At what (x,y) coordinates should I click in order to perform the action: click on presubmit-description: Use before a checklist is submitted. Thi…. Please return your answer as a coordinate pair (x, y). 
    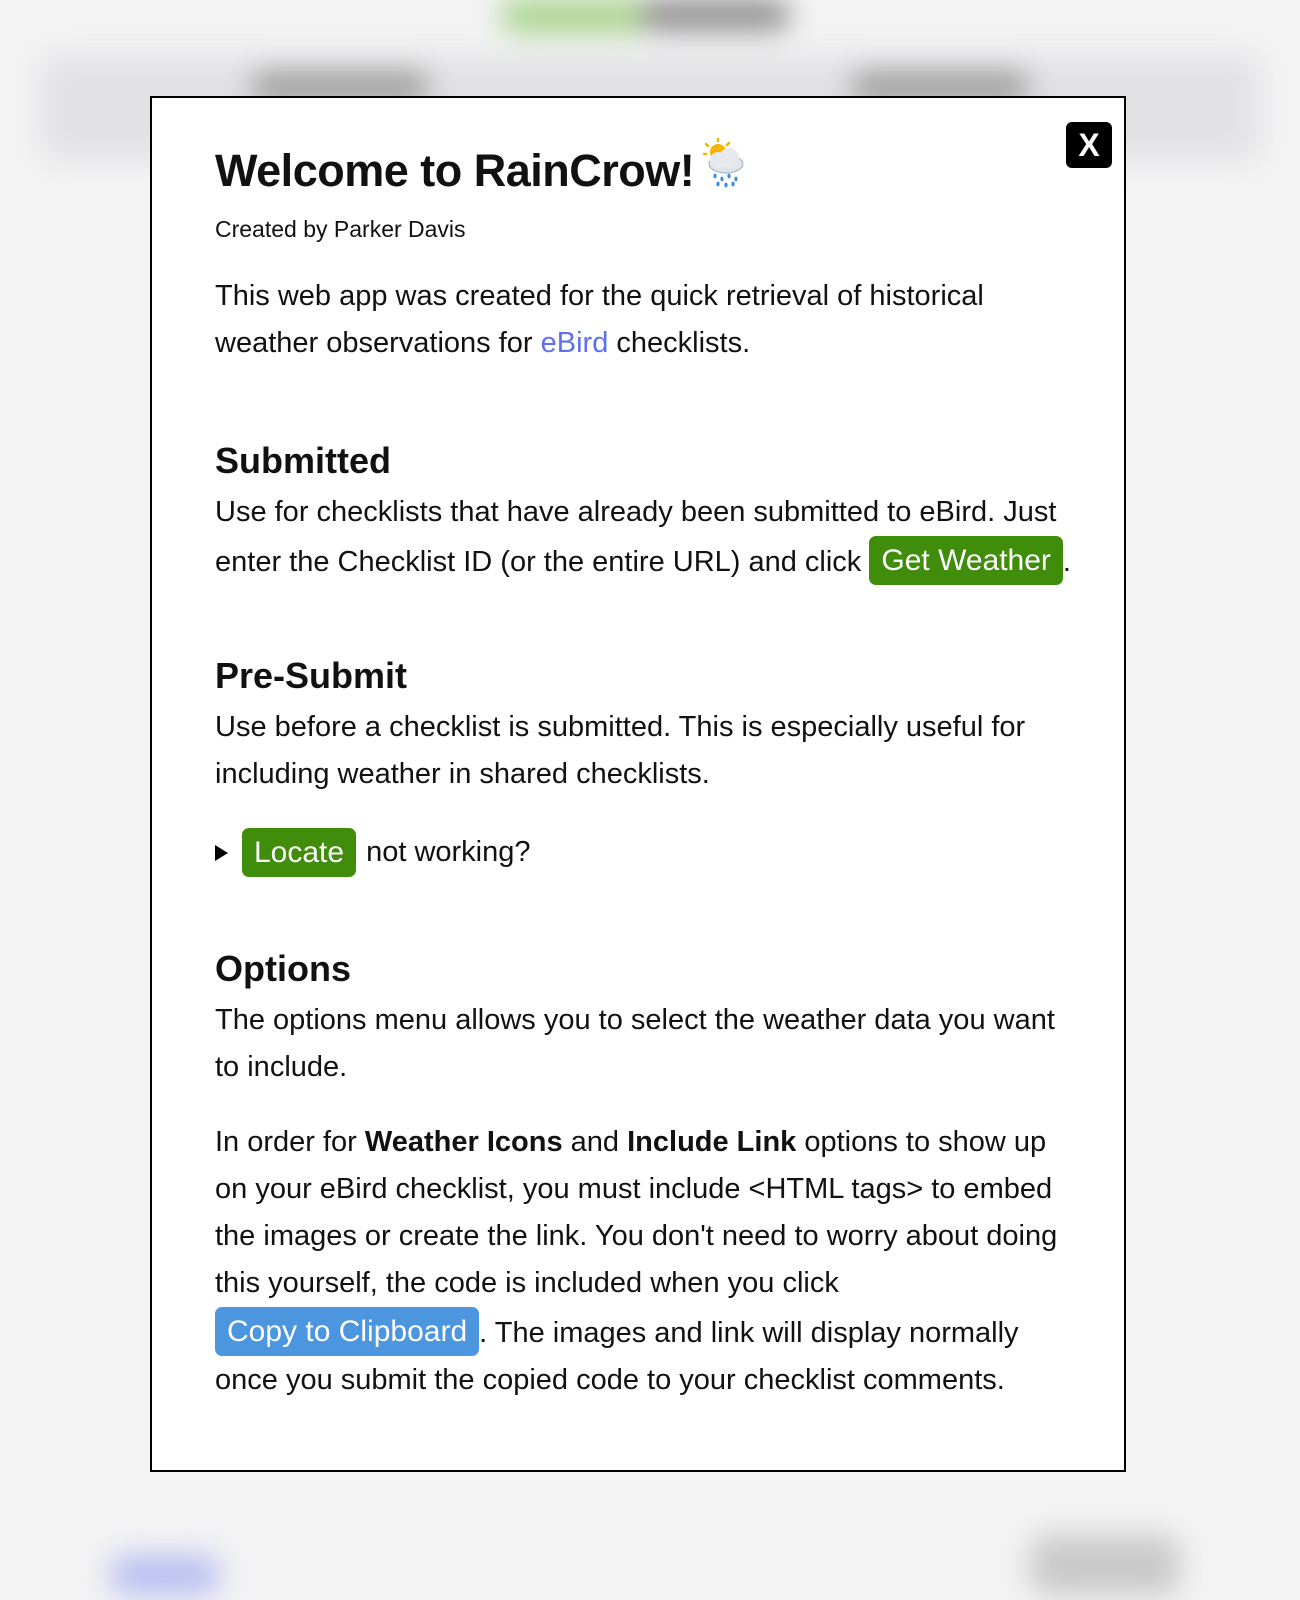
    Looking at the image, I should click on (620, 750).